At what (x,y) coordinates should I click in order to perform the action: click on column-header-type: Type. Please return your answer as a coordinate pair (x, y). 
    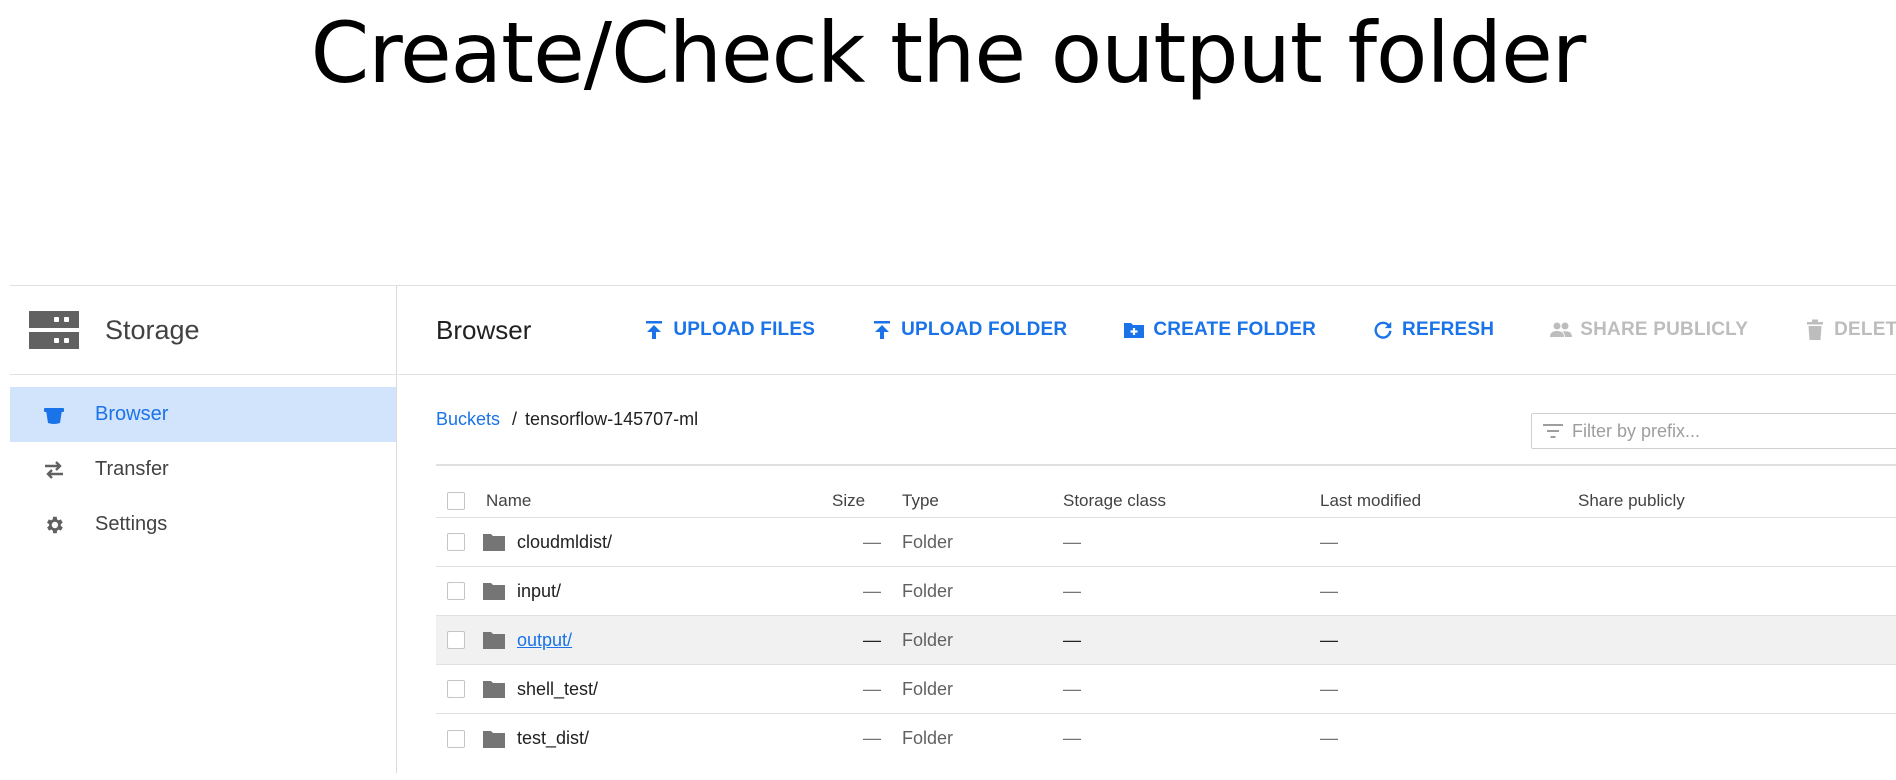
    Looking at the image, I should click on (920, 501).